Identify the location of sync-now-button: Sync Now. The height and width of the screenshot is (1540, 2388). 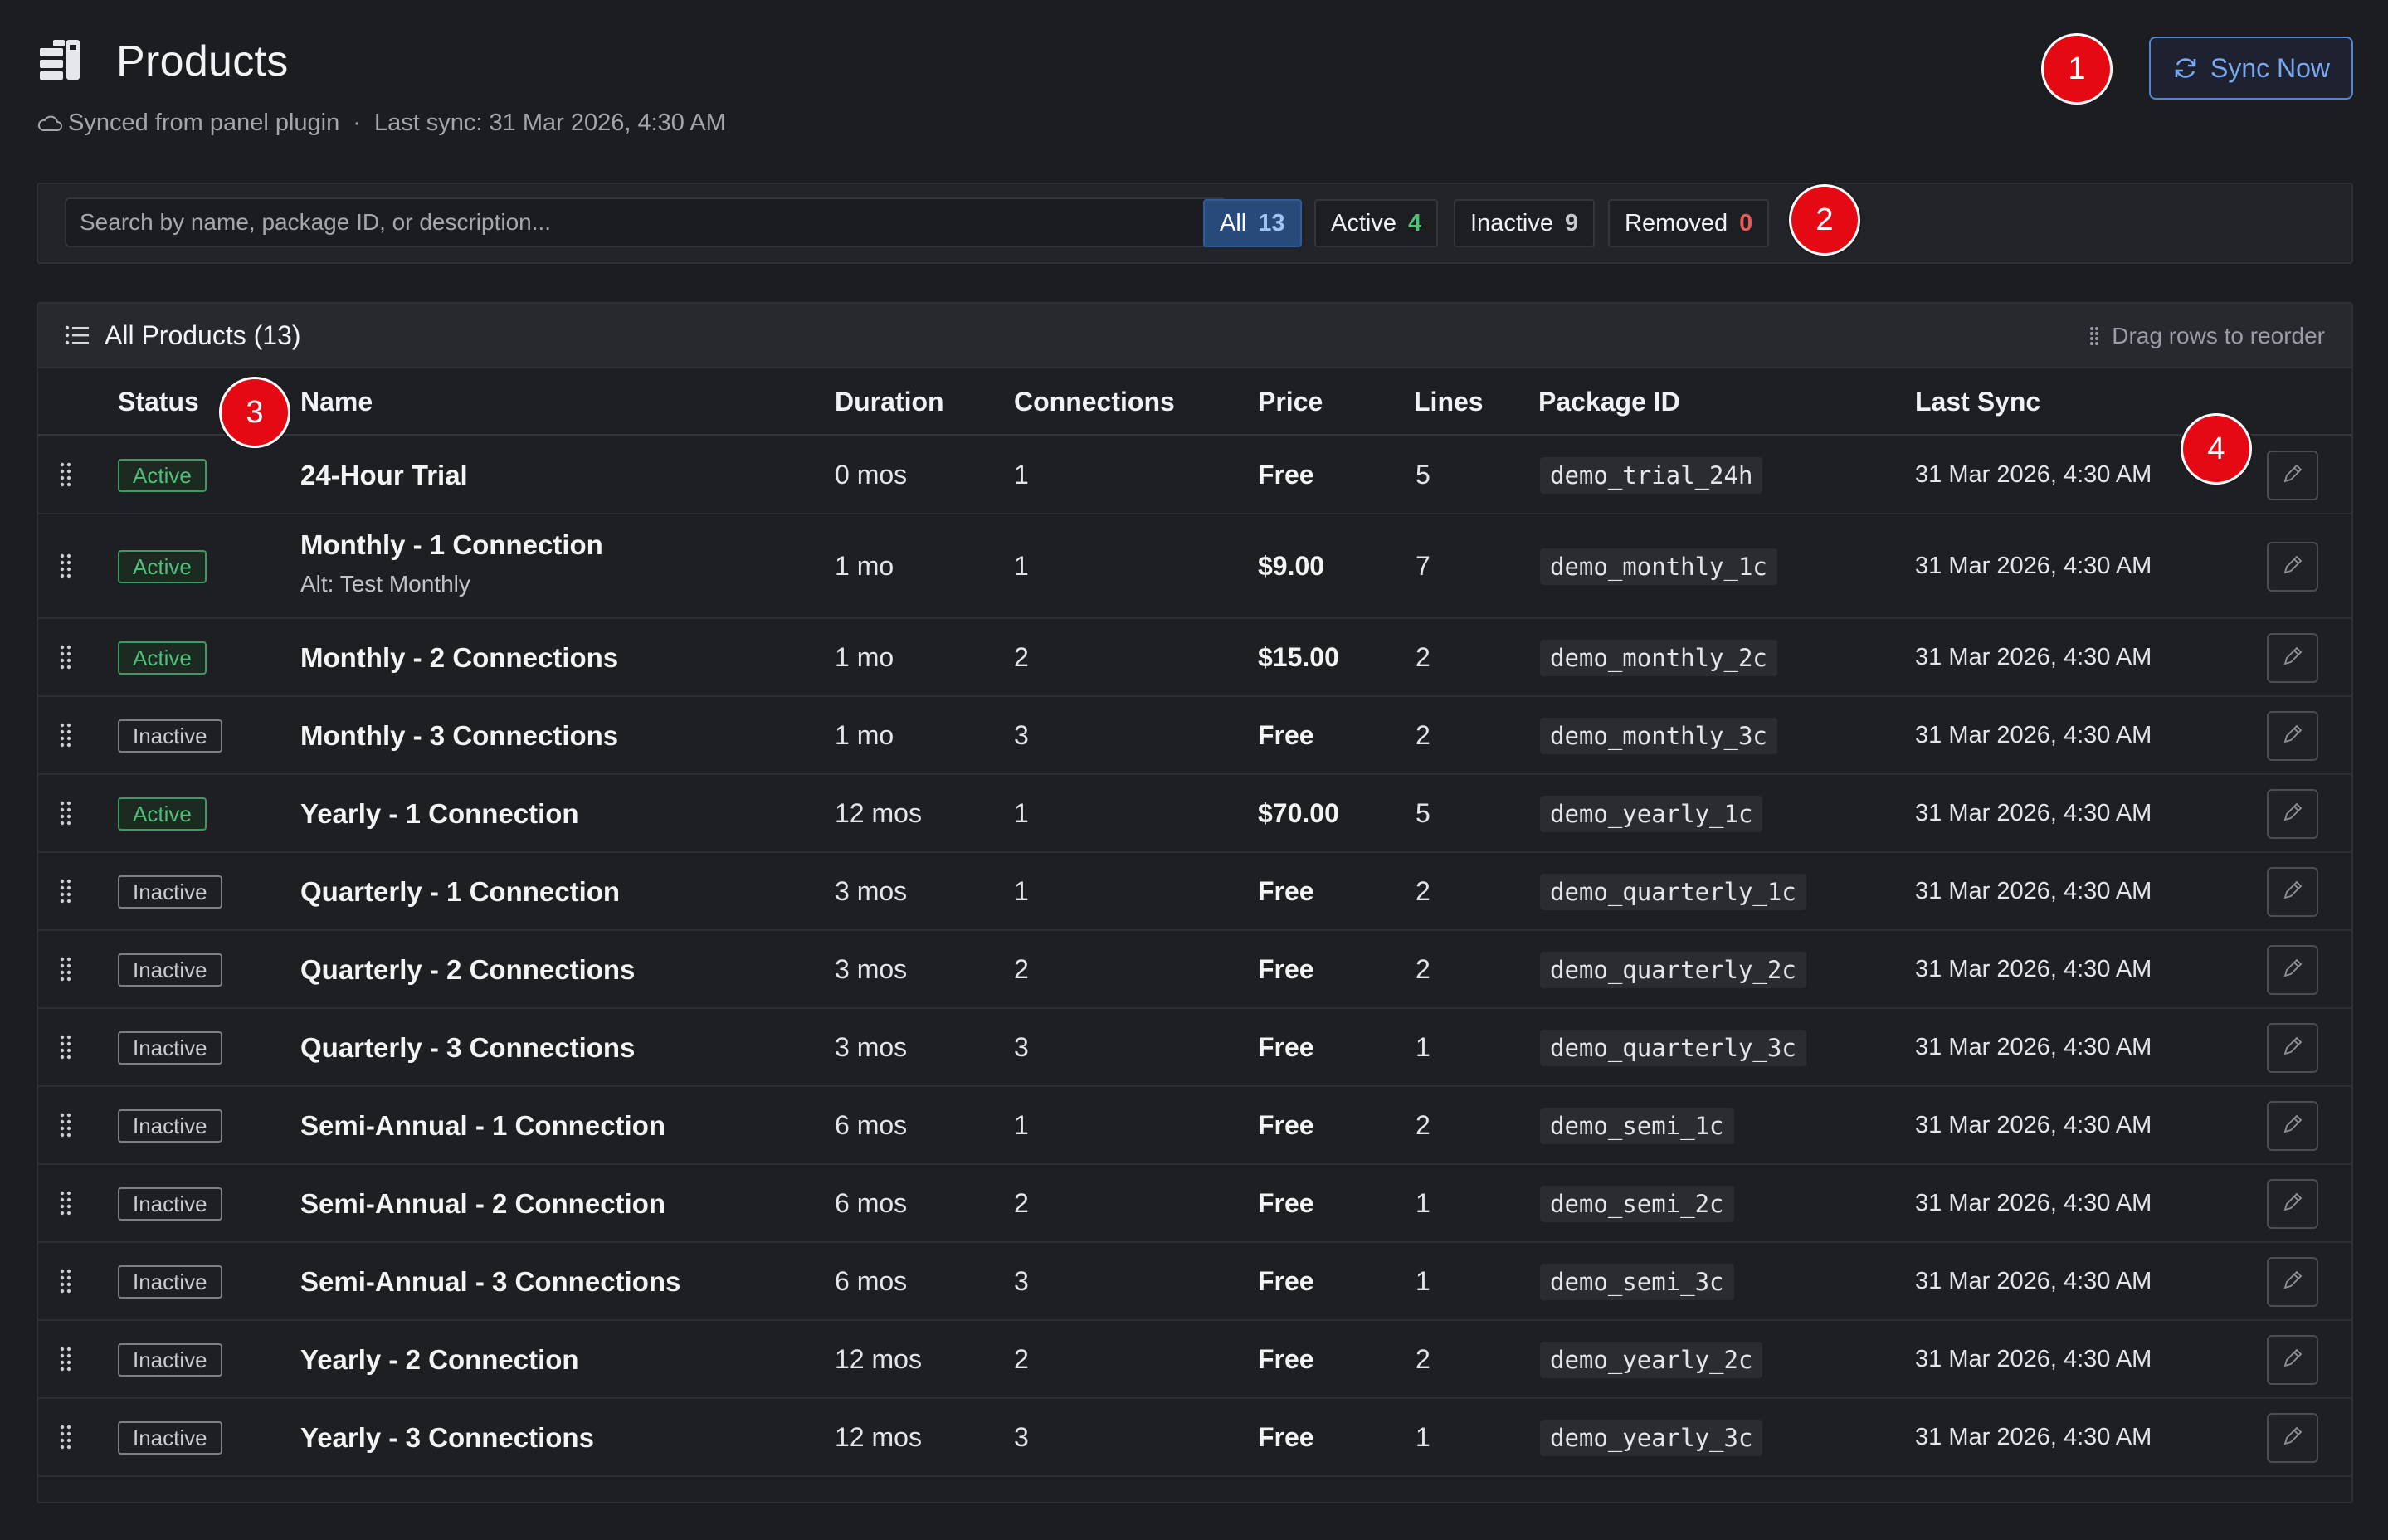
(2251, 68).